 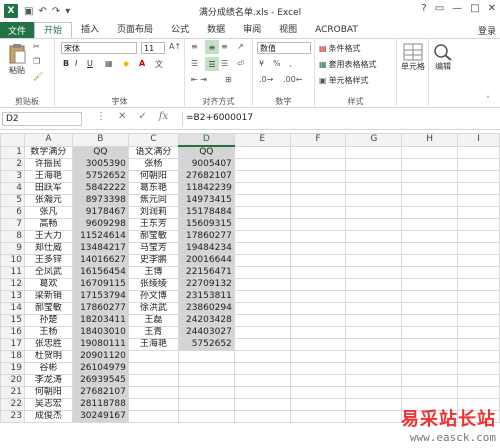 What do you see at coordinates (153, 224) in the screenshot?
I see `cell: 王东芳` at bounding box center [153, 224].